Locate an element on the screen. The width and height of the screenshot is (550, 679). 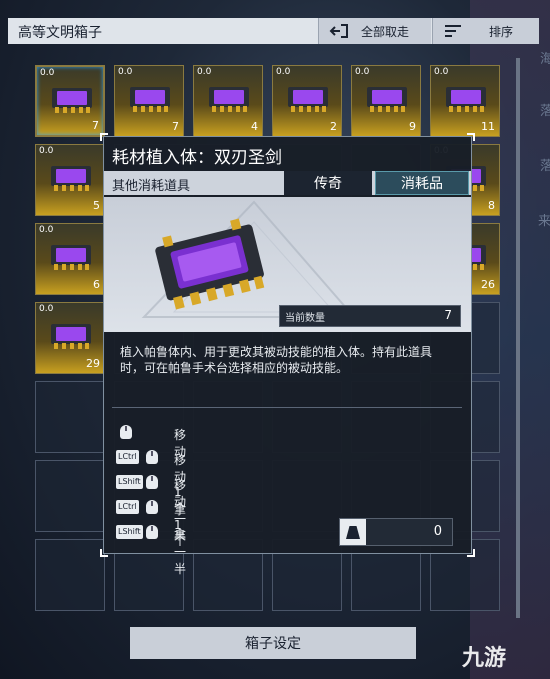
quantity-box: 当前数量 7 is located at coordinates (370, 316).